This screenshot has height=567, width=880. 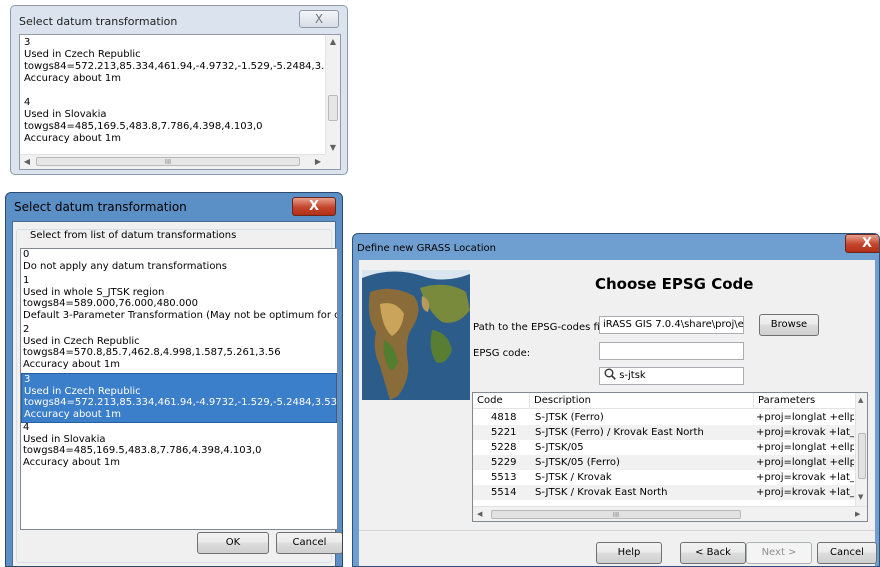 What do you see at coordinates (426, 248) in the screenshot?
I see `window-title: Define new GRASS Location` at bounding box center [426, 248].